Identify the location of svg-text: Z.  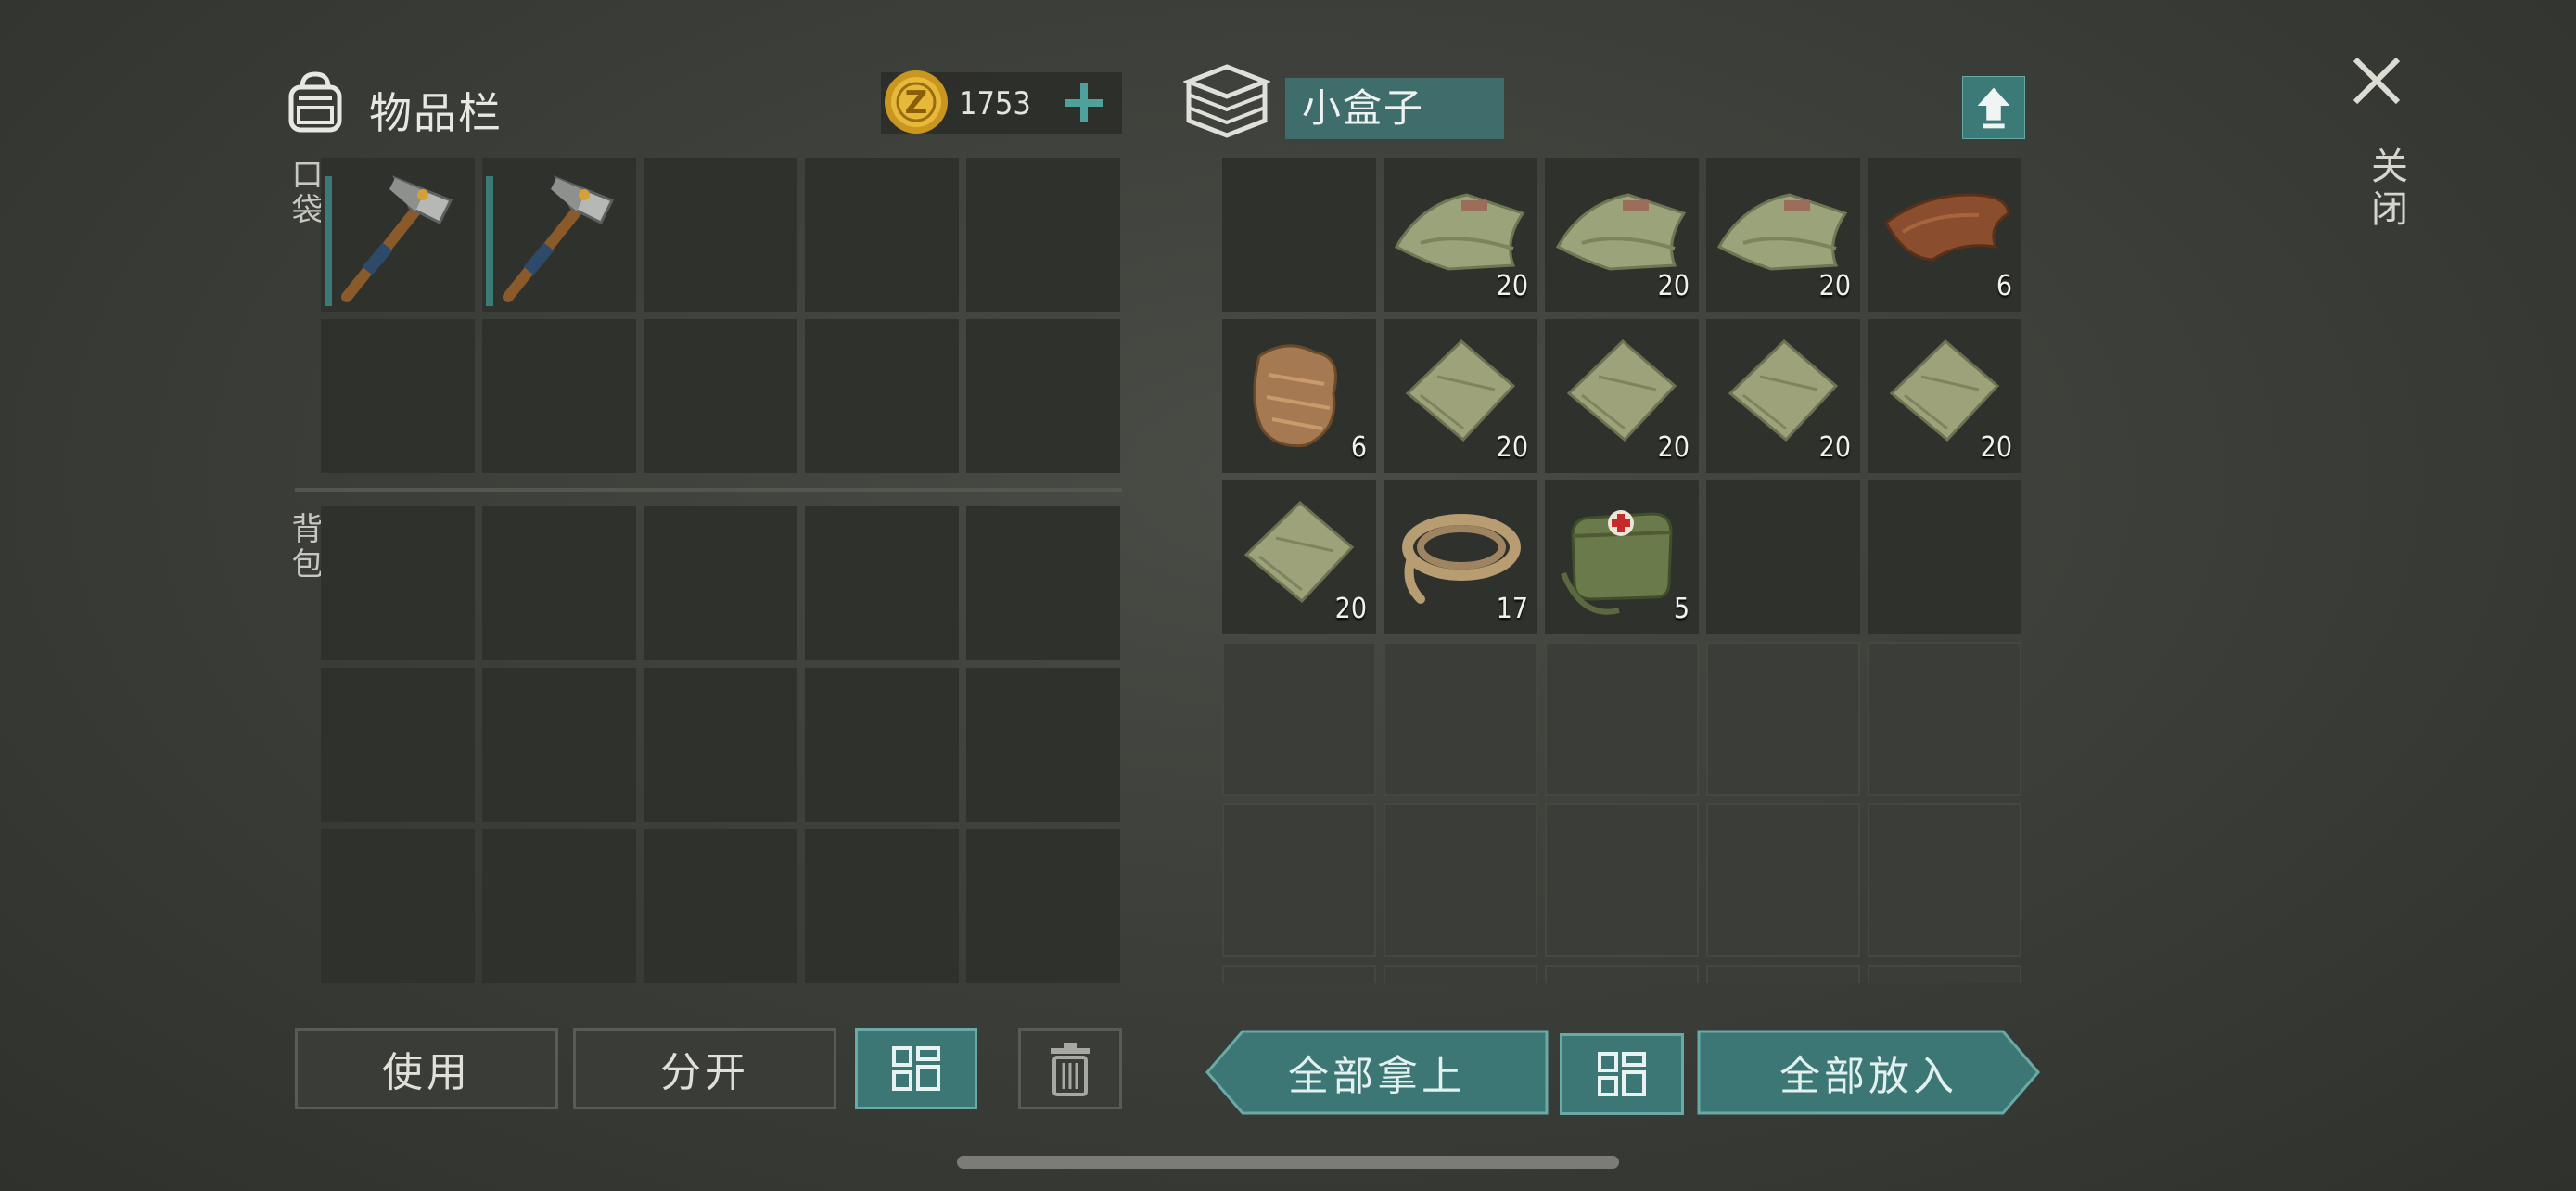
(917, 103).